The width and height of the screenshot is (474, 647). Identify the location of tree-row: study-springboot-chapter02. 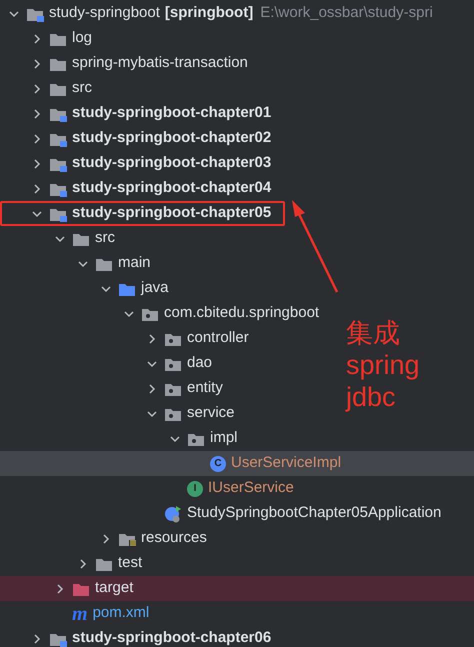
(137, 138).